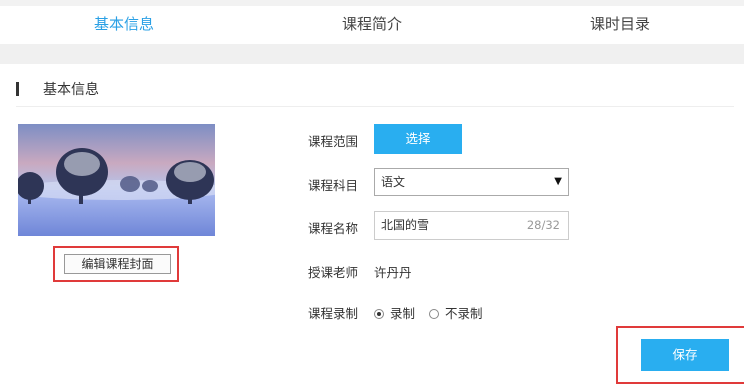  Describe the element at coordinates (620, 25) in the screenshot. I see `tab-lesson-catalog: 课时目录` at that location.